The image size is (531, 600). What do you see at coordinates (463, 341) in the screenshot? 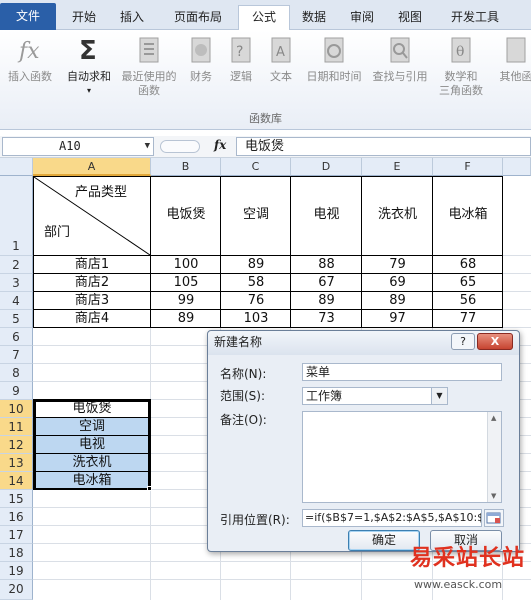
I see `help-button: ?` at bounding box center [463, 341].